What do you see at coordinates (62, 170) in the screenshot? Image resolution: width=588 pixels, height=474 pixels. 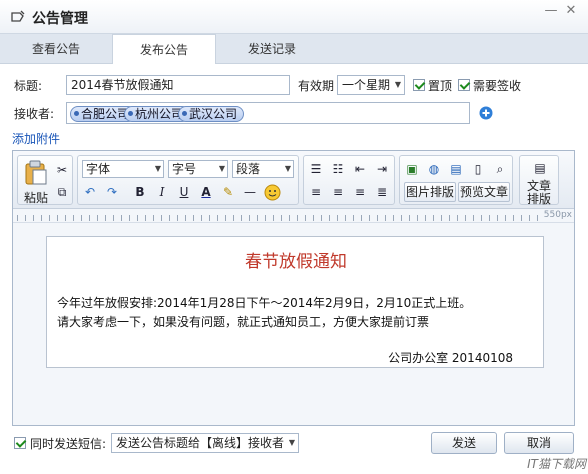 I see `cut-icon: ✂` at bounding box center [62, 170].